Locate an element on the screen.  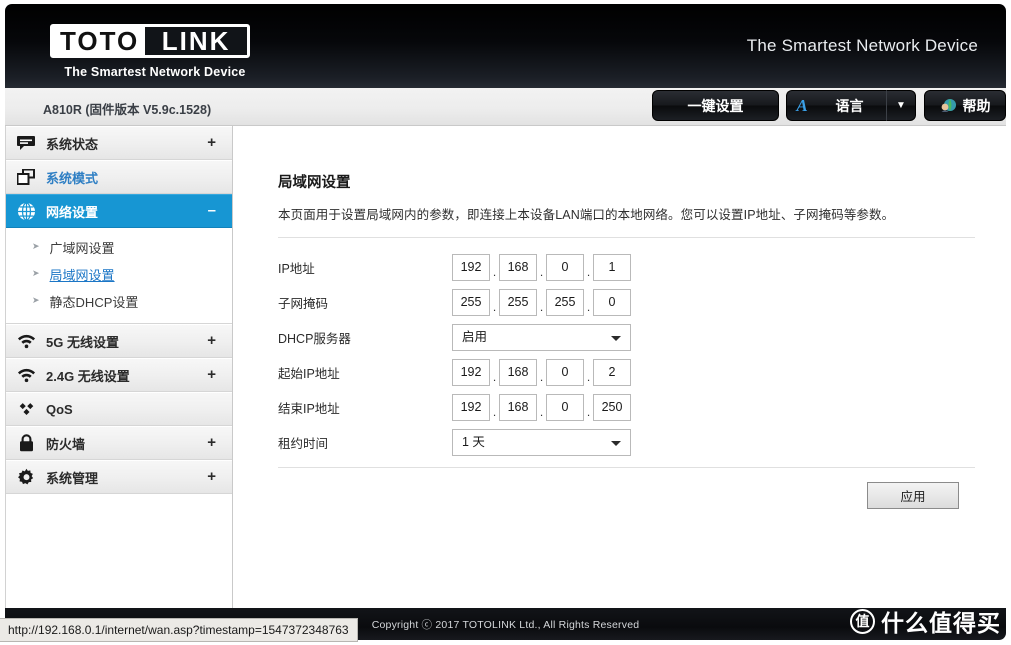
lease-time-select: 1 天 is located at coordinates (541, 442).